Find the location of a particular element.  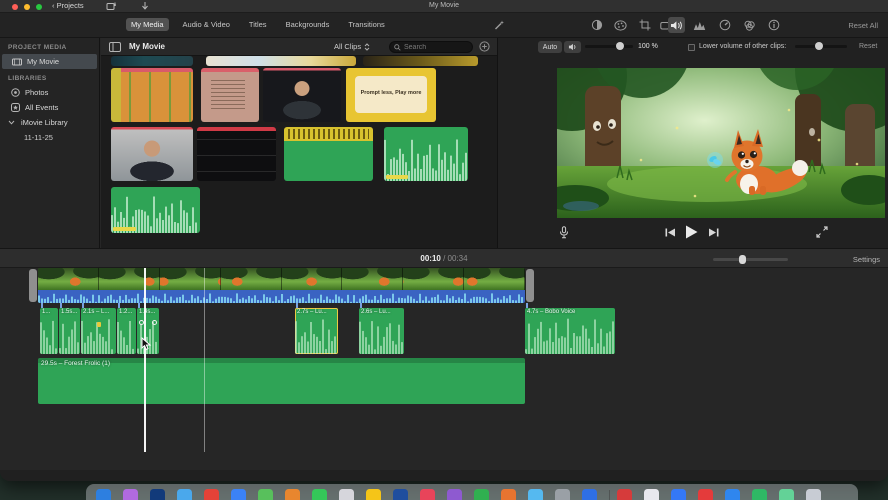

fade-handle-icon is located at coordinates (154, 322).